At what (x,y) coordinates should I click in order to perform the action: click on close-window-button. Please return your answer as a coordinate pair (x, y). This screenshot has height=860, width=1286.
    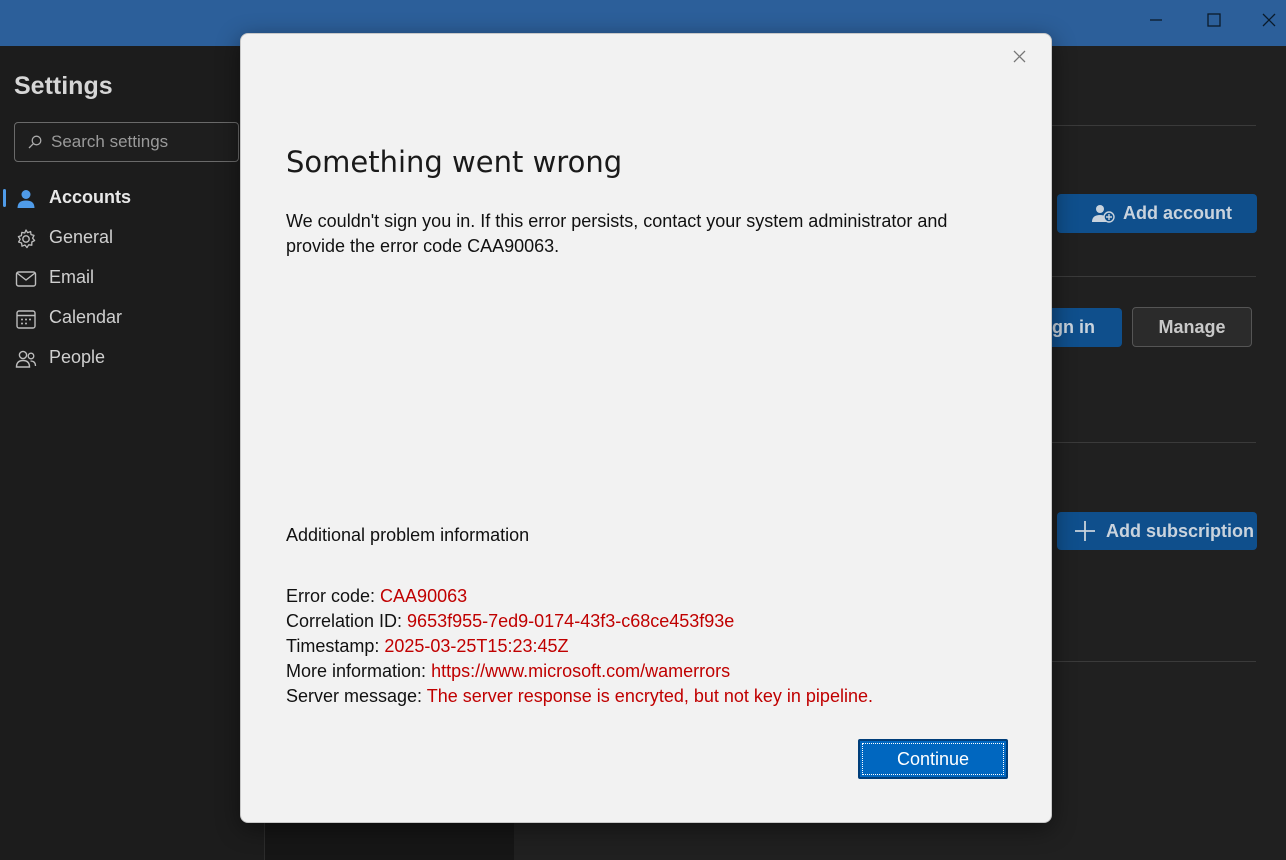
    Looking at the image, I should click on (1269, 20).